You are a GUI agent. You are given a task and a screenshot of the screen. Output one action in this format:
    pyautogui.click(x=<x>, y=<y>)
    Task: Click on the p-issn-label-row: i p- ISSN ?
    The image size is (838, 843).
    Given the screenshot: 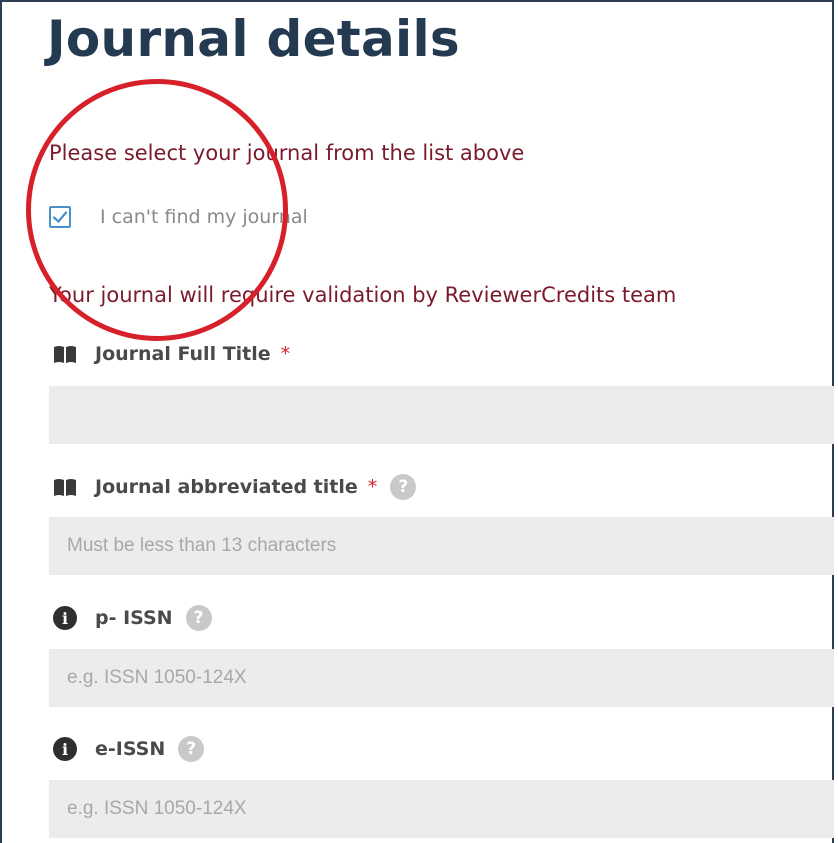 What is the action you would take?
    pyautogui.click(x=132, y=618)
    